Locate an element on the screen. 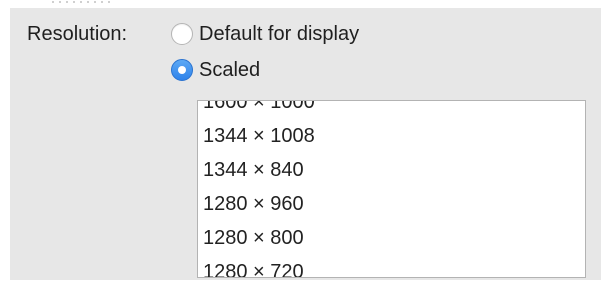 This screenshot has height=293, width=601. radio-label-scaled: Scaled is located at coordinates (230, 70).